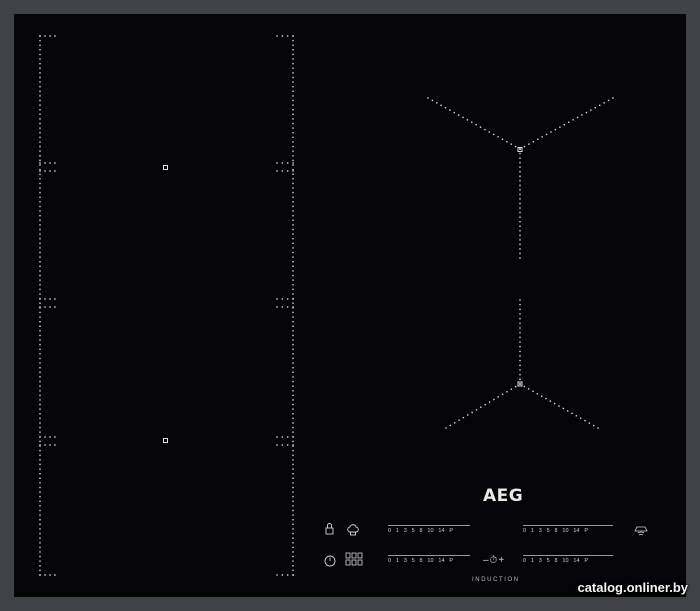  What do you see at coordinates (420, 561) in the screenshot?
I see `power-scale-bottom-left: 0 1 3 5 8 10 14 P` at bounding box center [420, 561].